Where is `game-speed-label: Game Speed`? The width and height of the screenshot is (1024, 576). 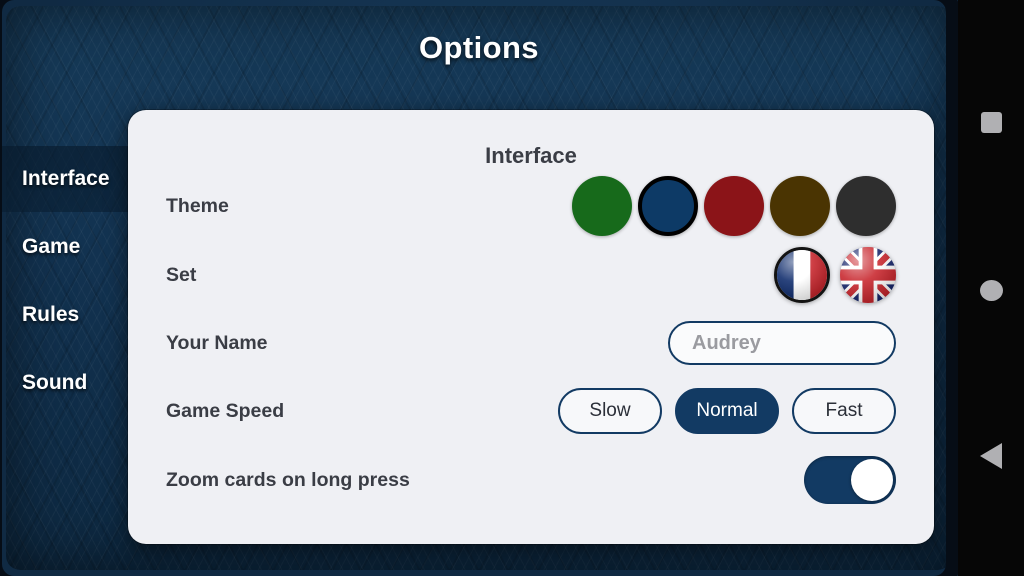 game-speed-label: Game Speed is located at coordinates (225, 410).